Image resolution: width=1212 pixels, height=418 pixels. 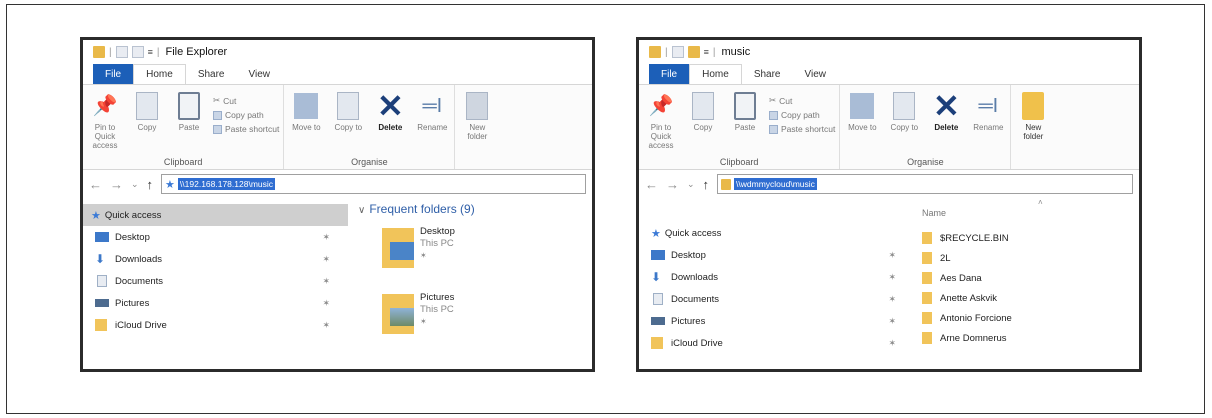 I want to click on list-item: $RECYCLE.BIN, so click(x=1026, y=238).